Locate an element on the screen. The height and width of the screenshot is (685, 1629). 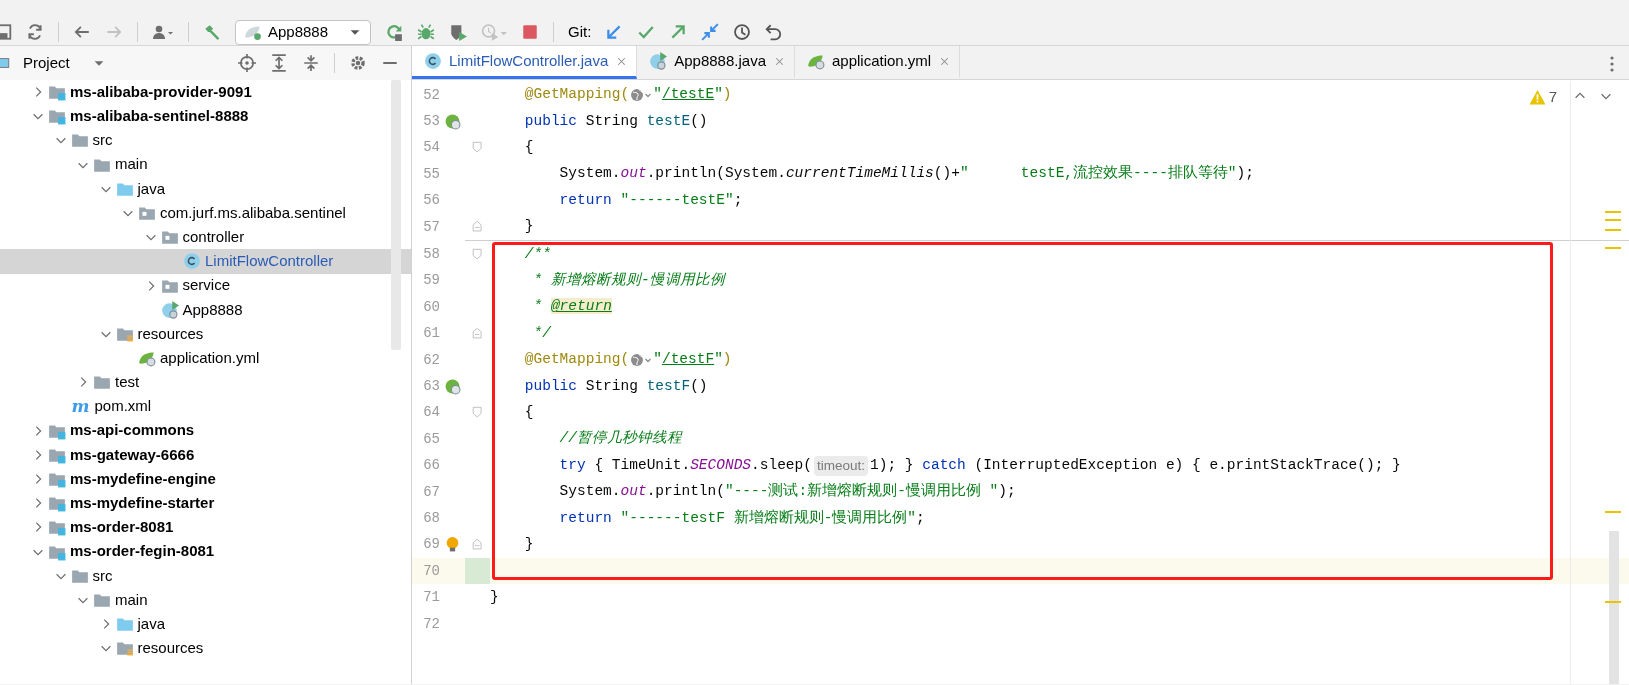
package-icon is located at coordinates (169, 237).